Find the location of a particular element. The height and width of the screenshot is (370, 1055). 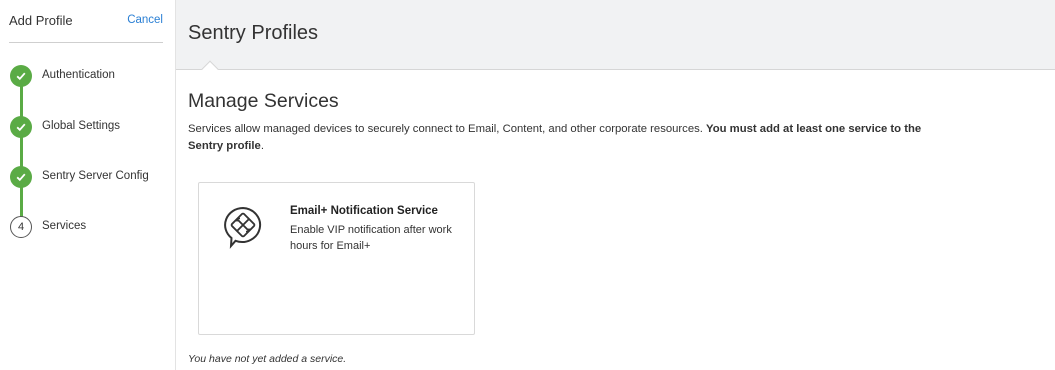

service-title: Email+ Notification Service is located at coordinates (364, 211).